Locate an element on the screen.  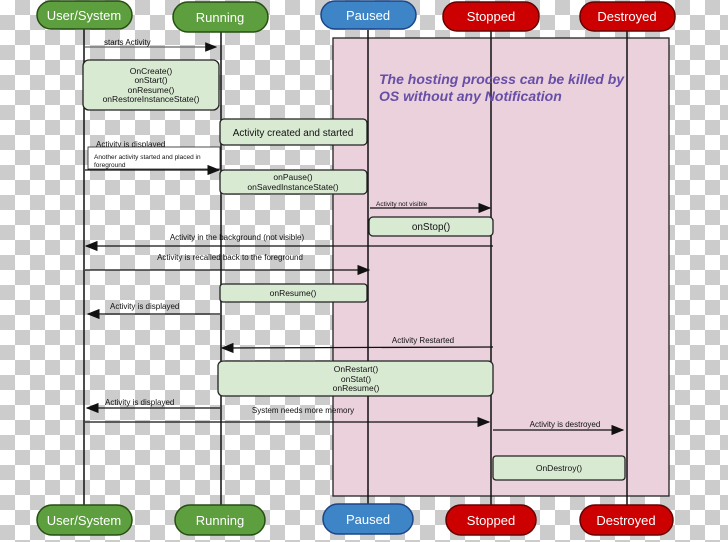
svg-text: Activity Restarted is located at coordinates (423, 340).